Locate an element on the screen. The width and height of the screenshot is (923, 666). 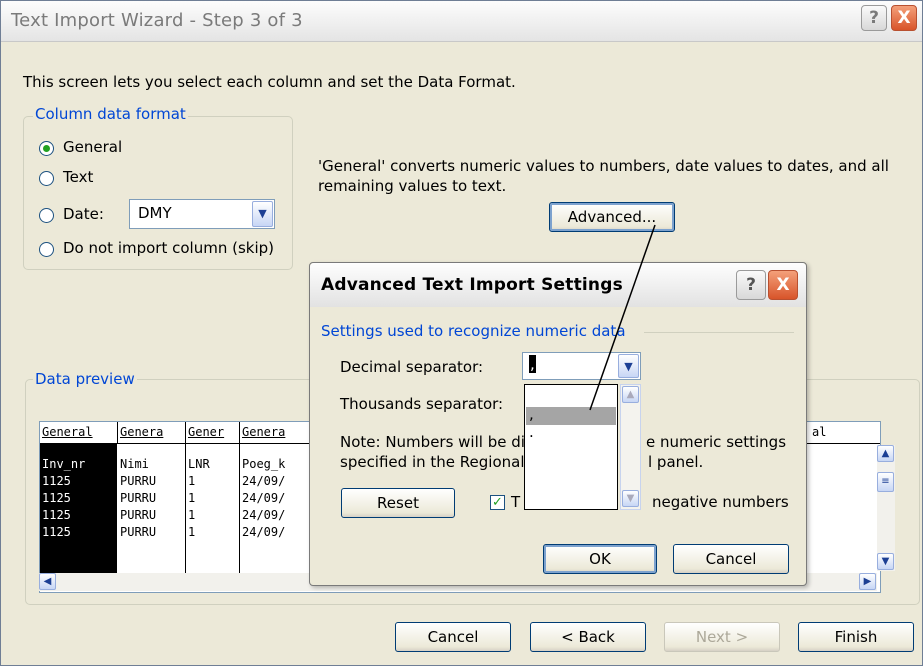
annotation-arrow is located at coordinates (622, 317).